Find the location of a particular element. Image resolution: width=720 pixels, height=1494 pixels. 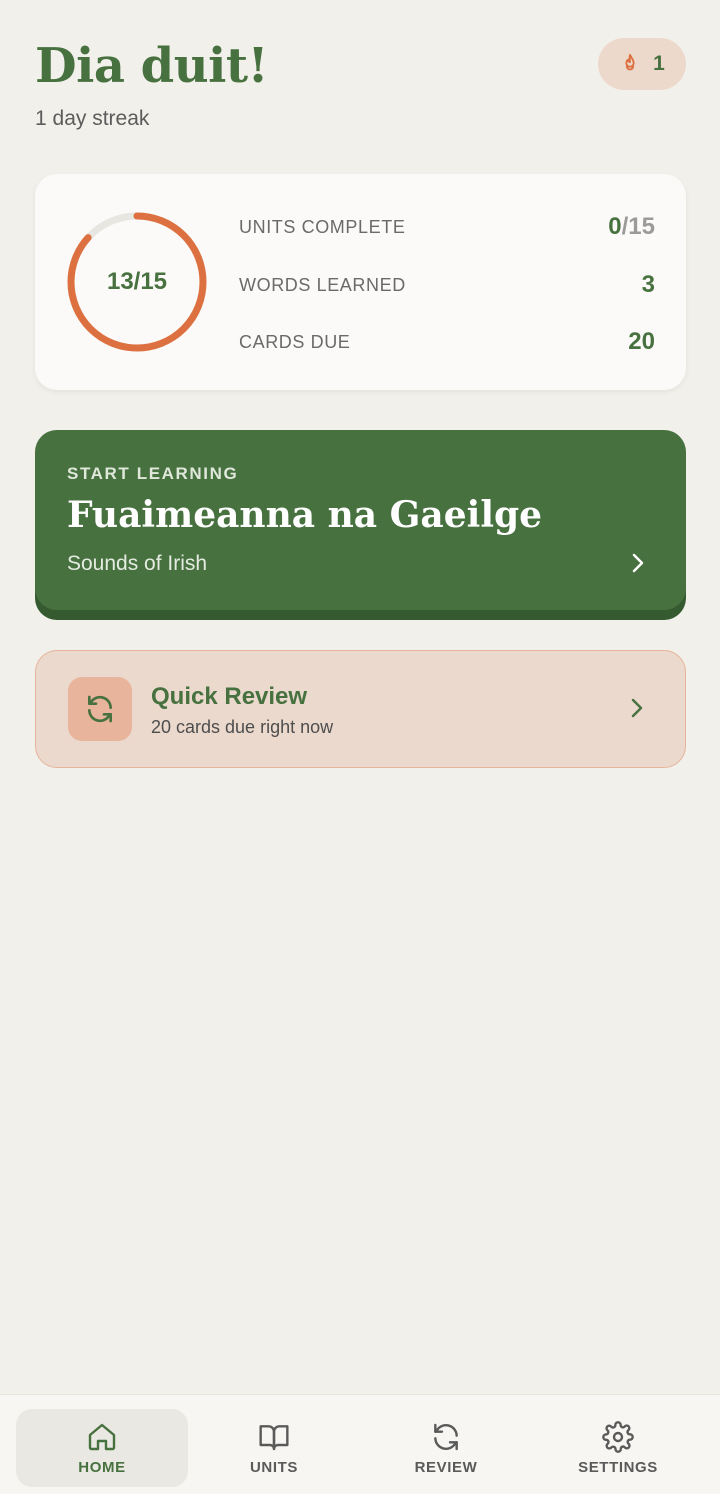

review-icon-tile is located at coordinates (100, 709).